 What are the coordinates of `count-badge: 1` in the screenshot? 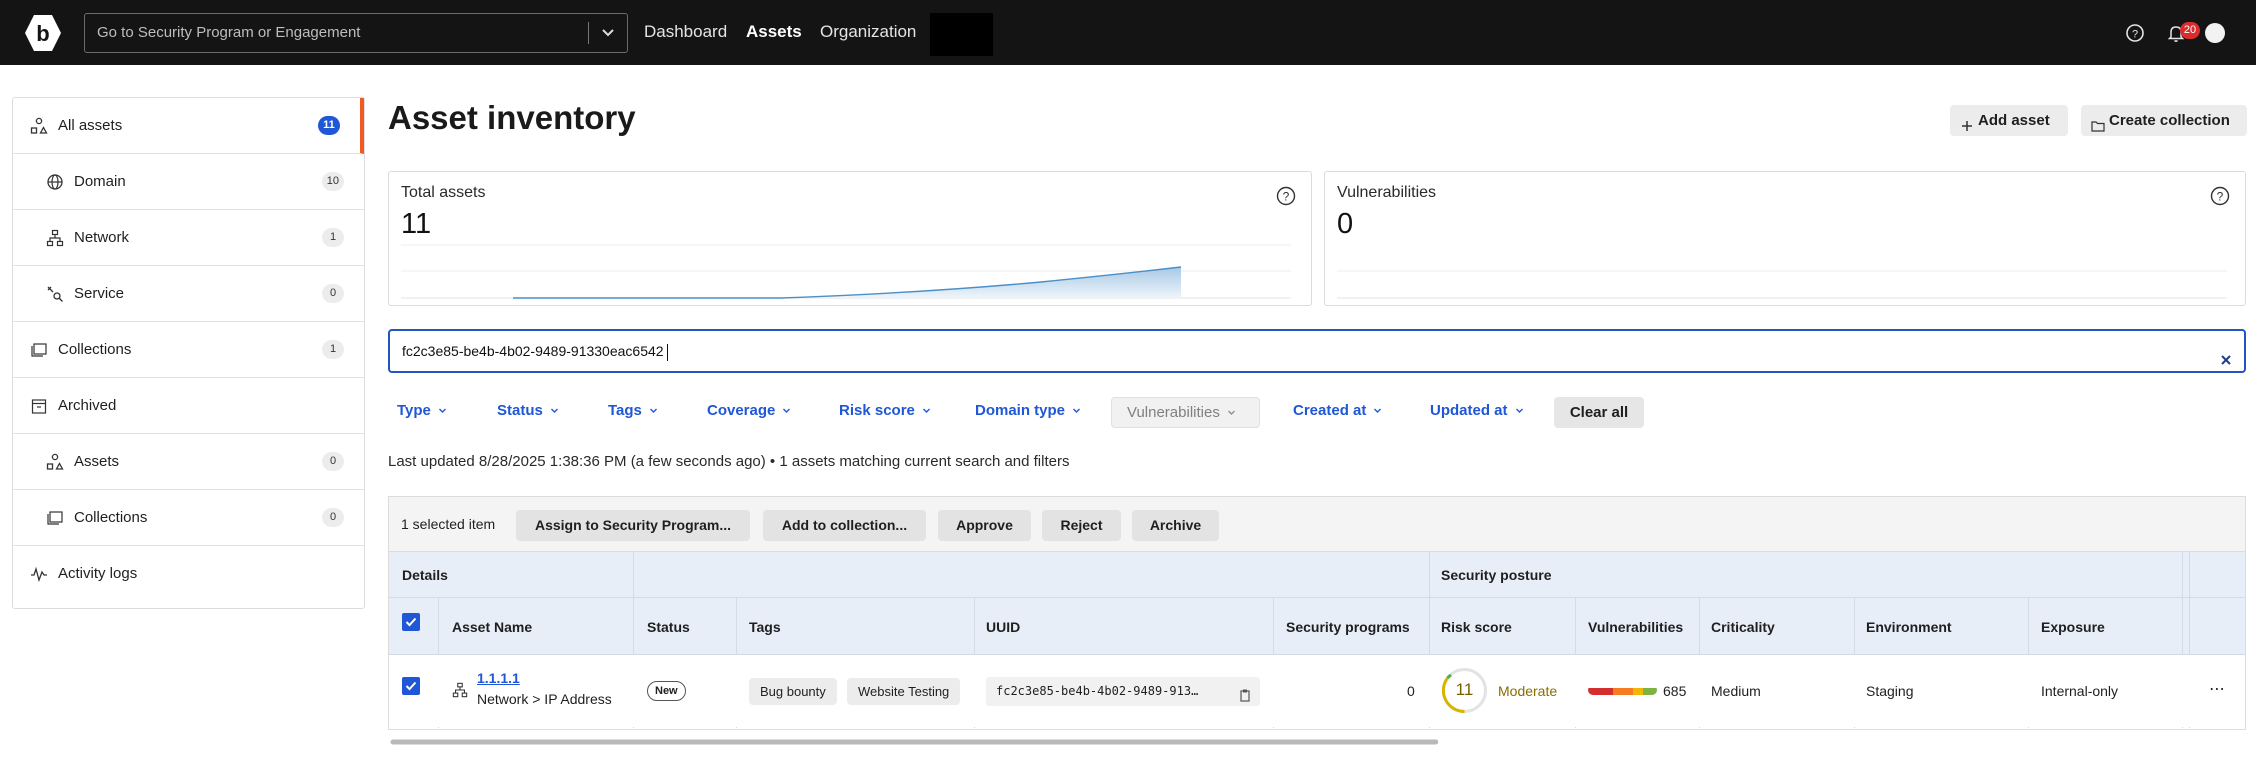 It's located at (333, 349).